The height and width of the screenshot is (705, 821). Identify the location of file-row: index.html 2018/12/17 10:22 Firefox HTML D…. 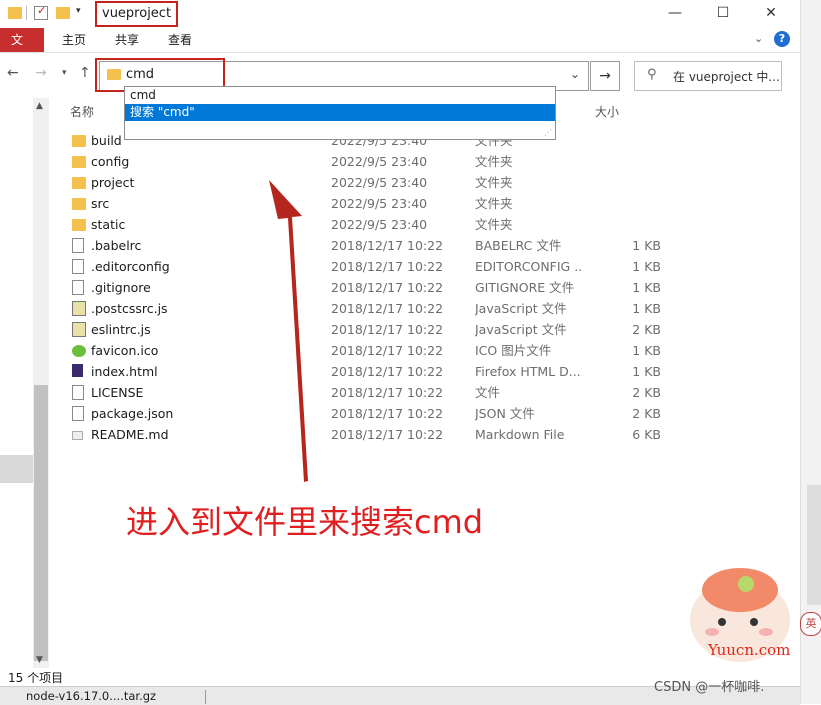
(426, 371).